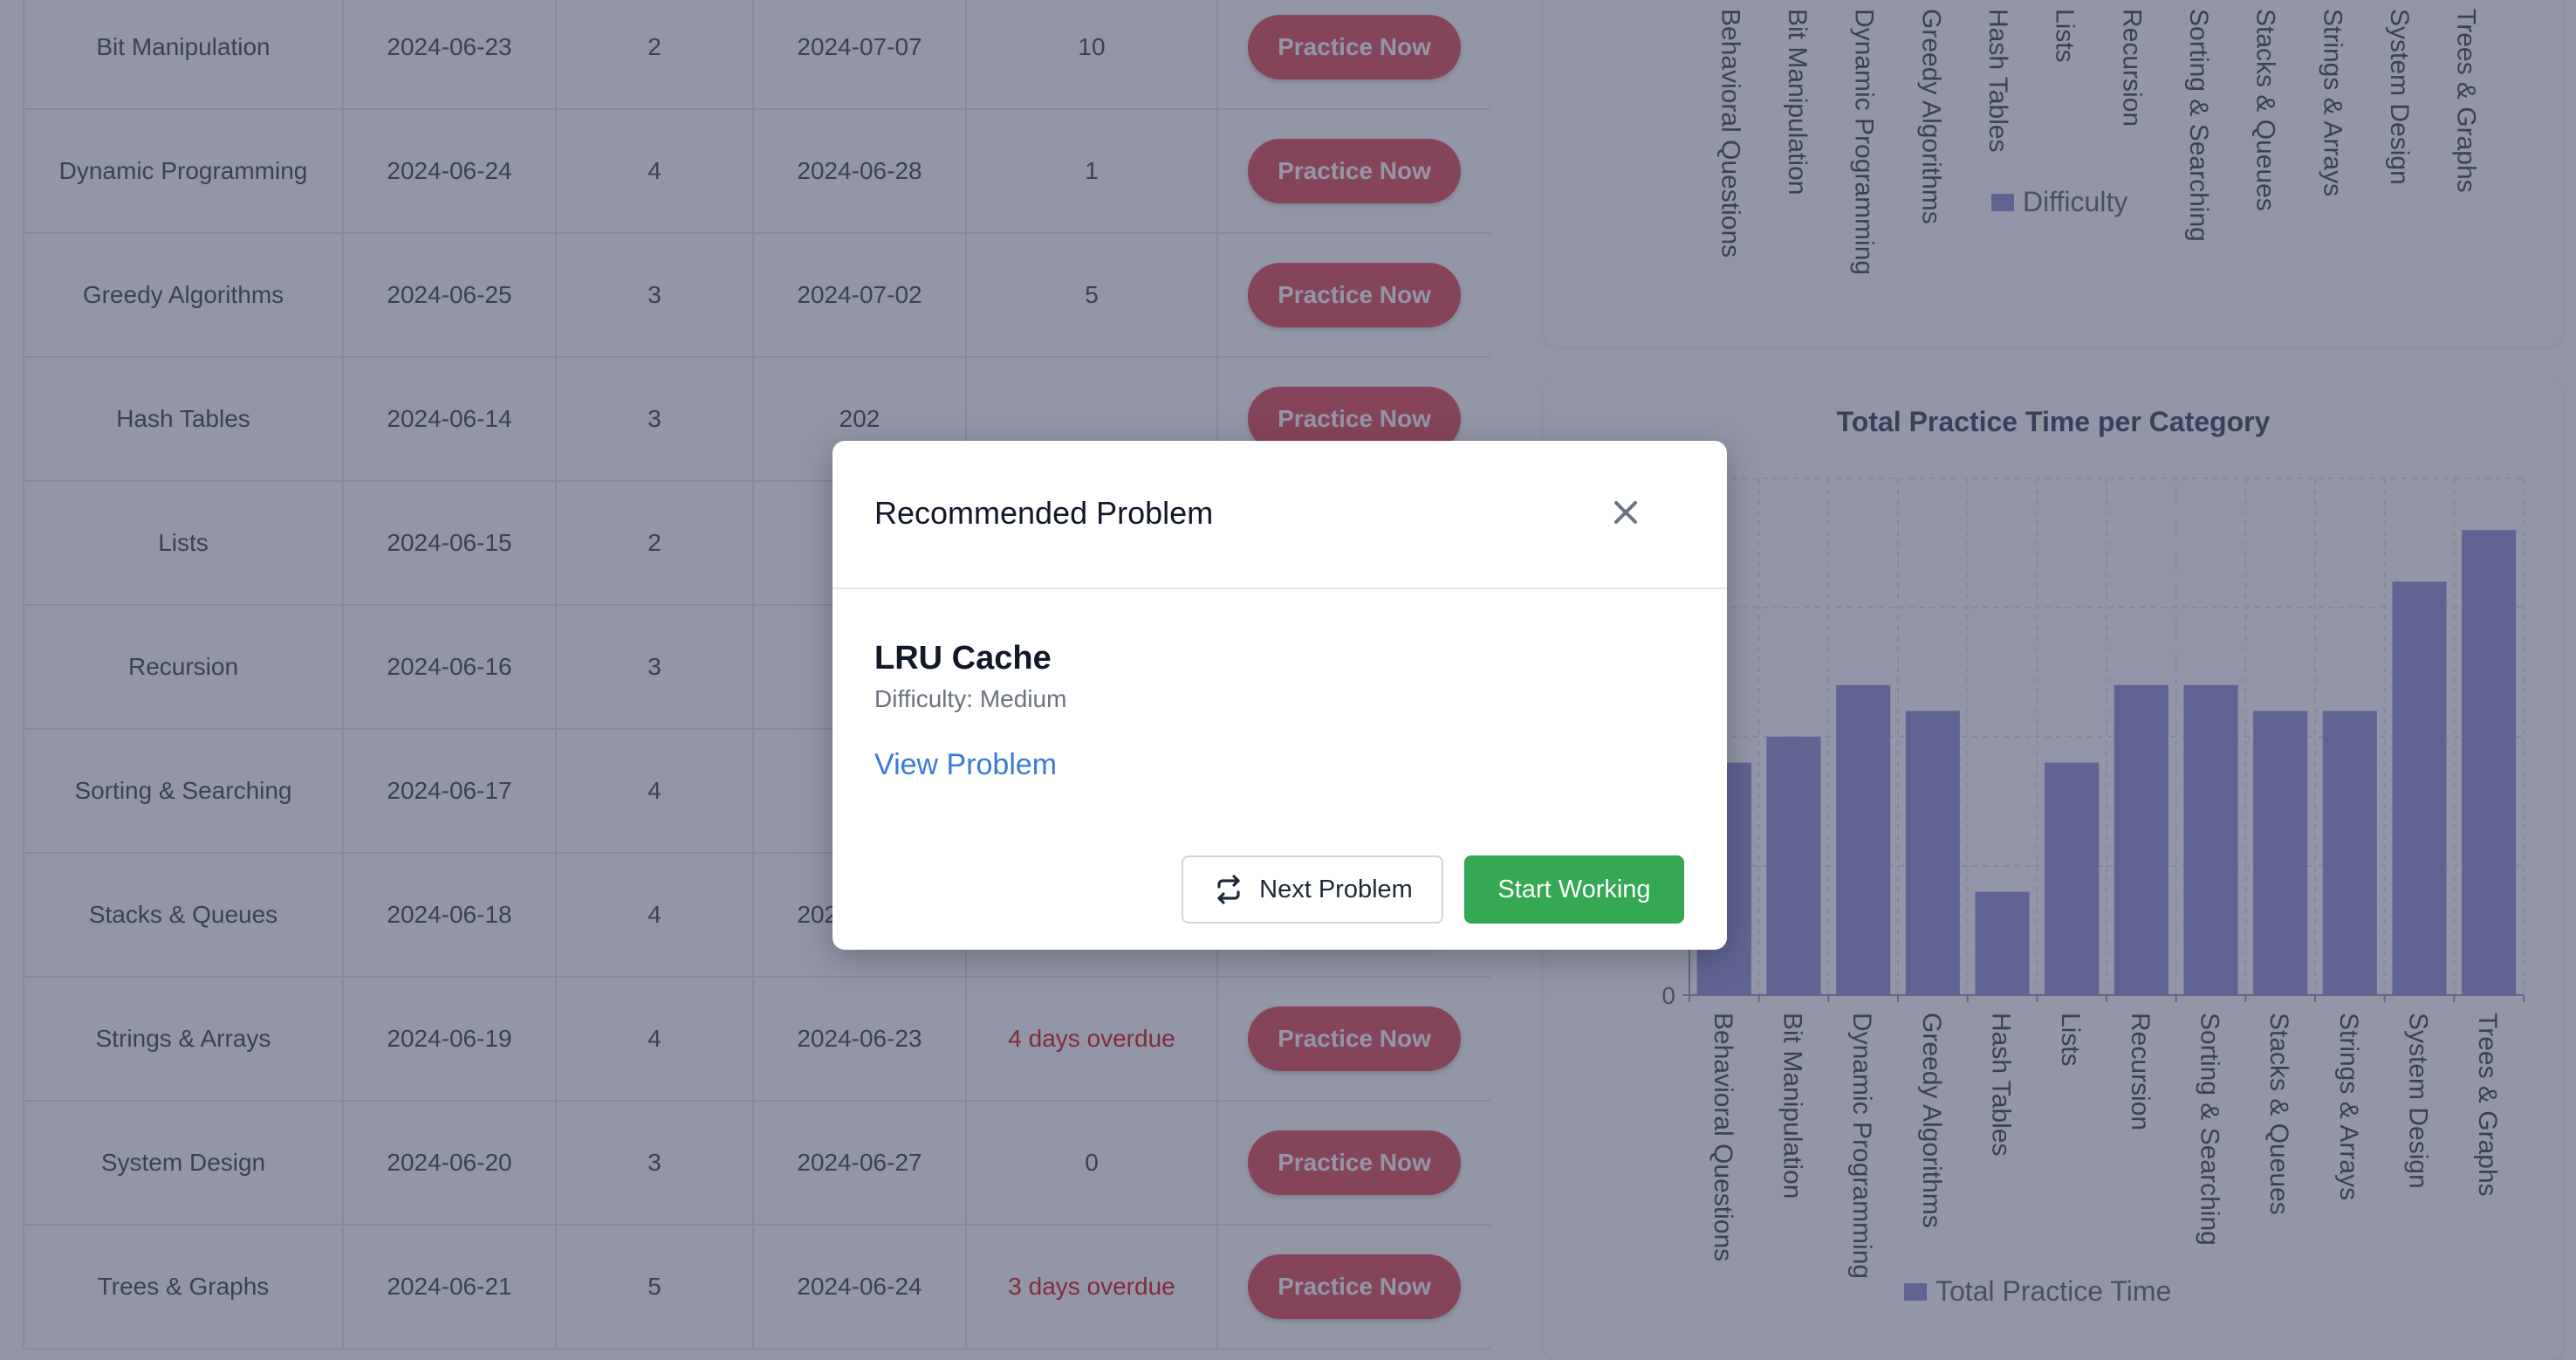  What do you see at coordinates (963, 658) in the screenshot?
I see `problem-name: LRU Cache` at bounding box center [963, 658].